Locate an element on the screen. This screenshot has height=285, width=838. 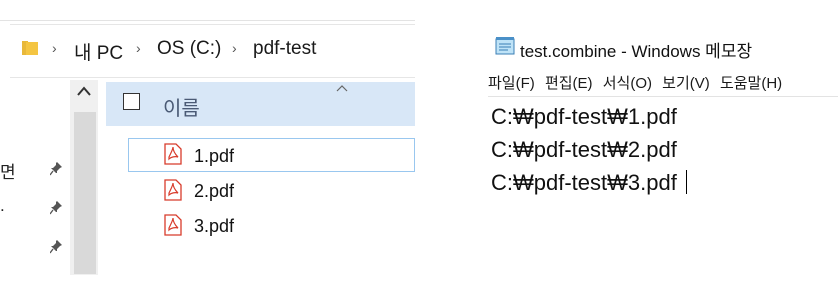
text-caret is located at coordinates (686, 182).